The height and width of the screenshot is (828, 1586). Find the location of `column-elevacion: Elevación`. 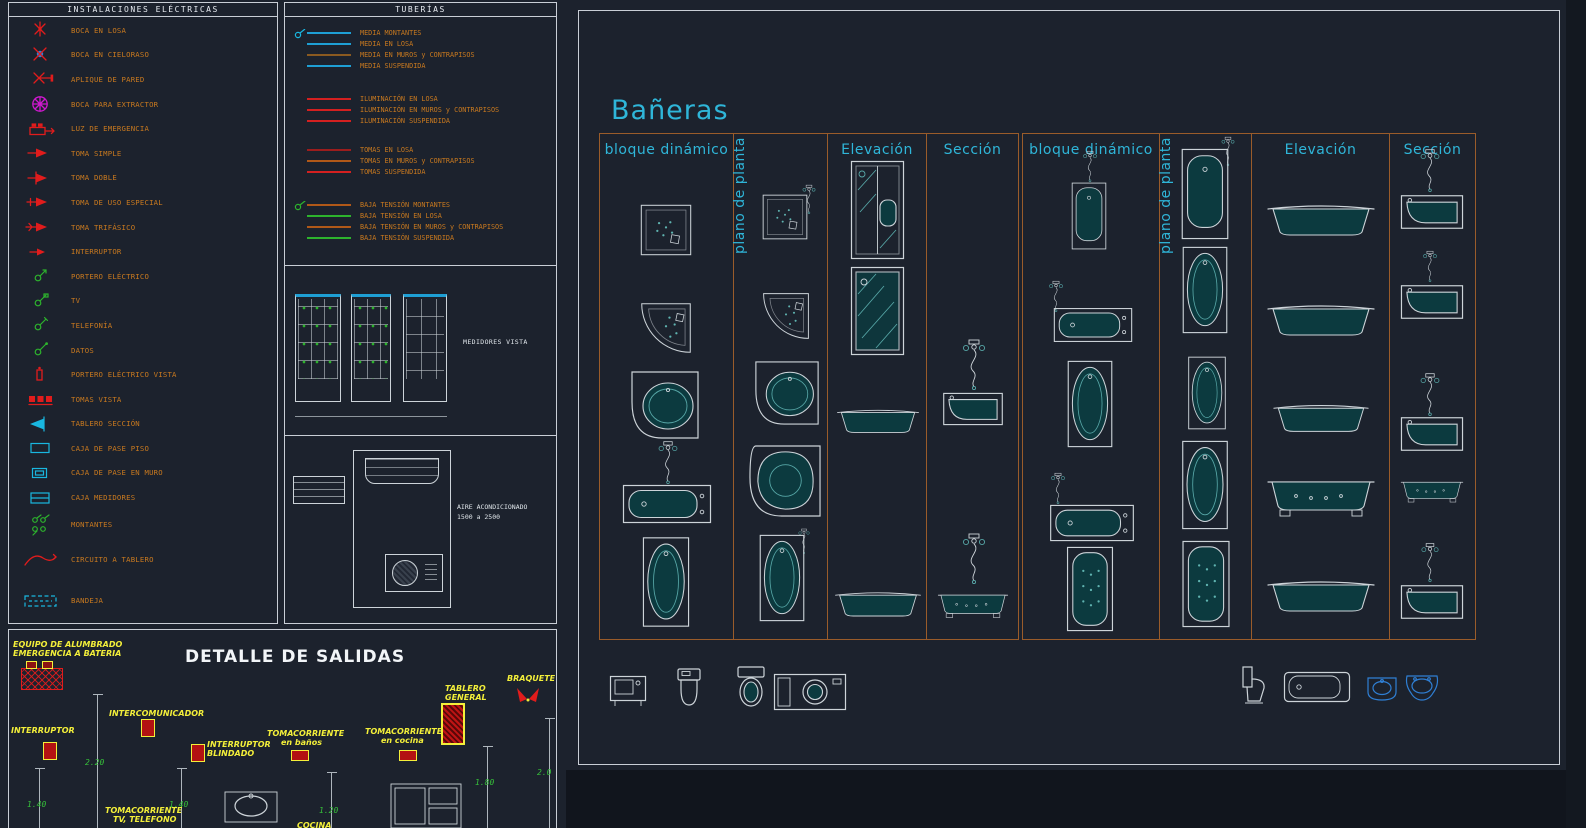

column-elevacion: Elevación is located at coordinates (1321, 386).